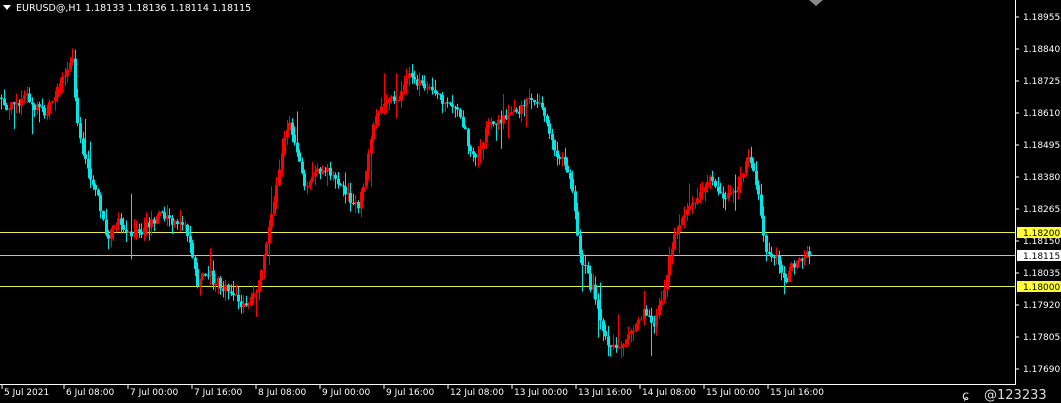 This screenshot has height=403, width=1061. Describe the element at coordinates (1041, 114) in the screenshot. I see `price-tick-label: 1.18610` at that location.